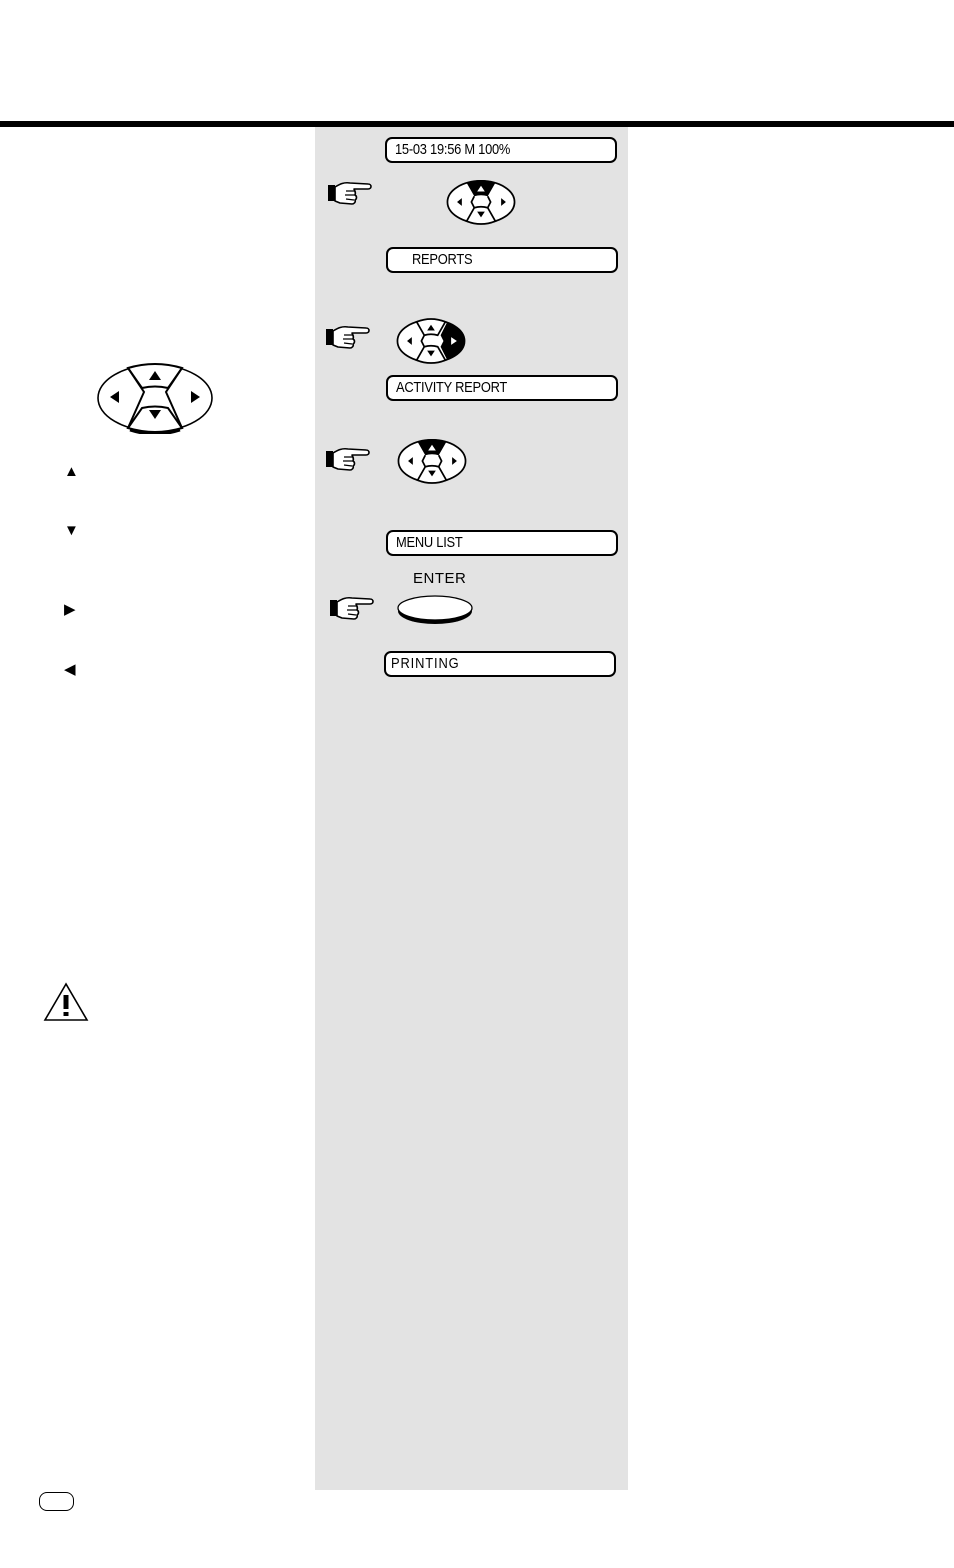 Image resolution: width=954 pixels, height=1568 pixels. I want to click on lcd-display-reports: REPORTS, so click(502, 260).